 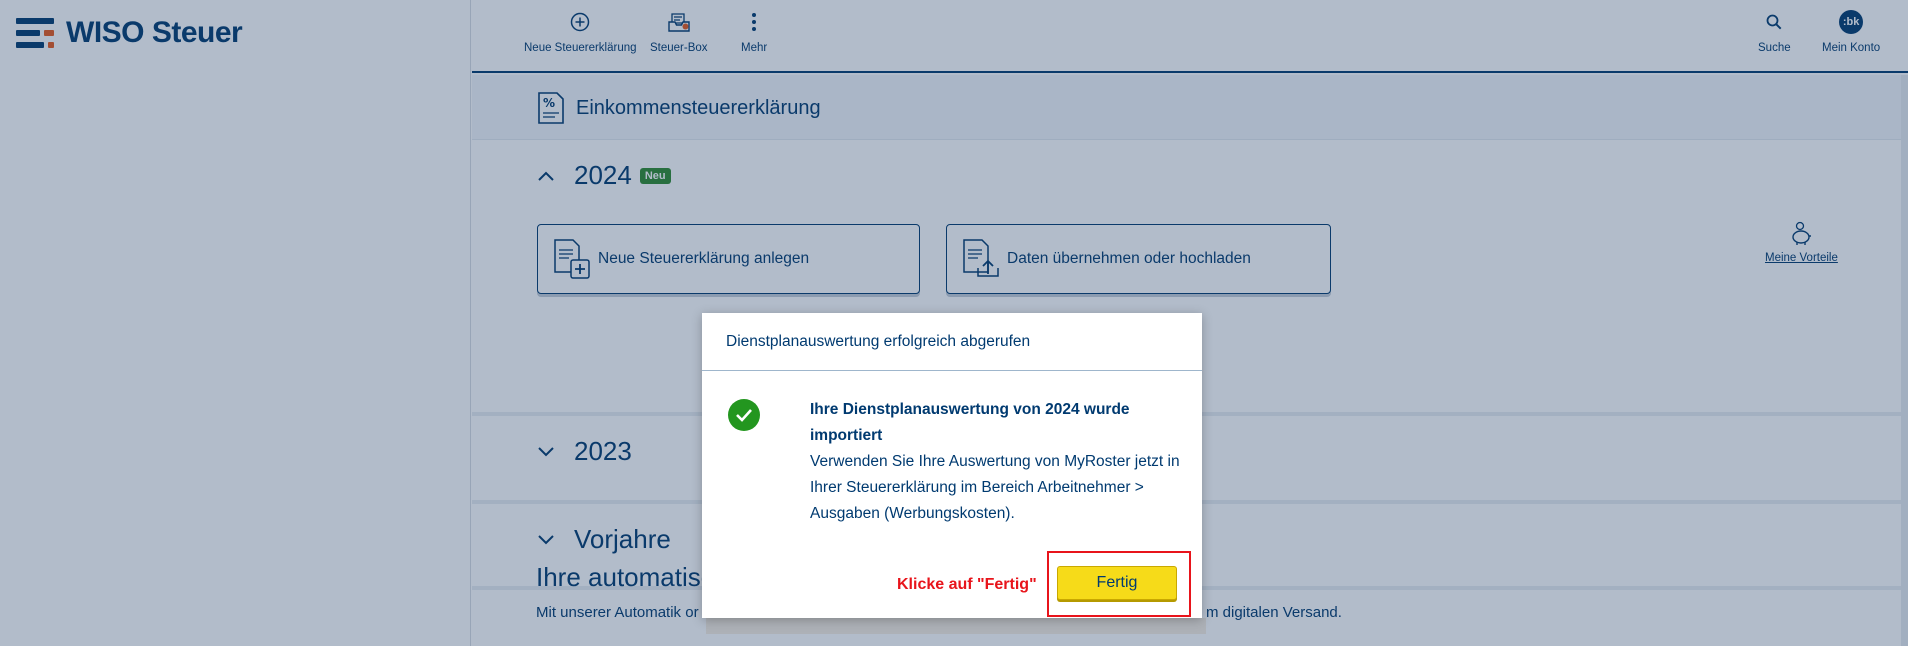 I want to click on done-button: Fertig, so click(x=1117, y=583).